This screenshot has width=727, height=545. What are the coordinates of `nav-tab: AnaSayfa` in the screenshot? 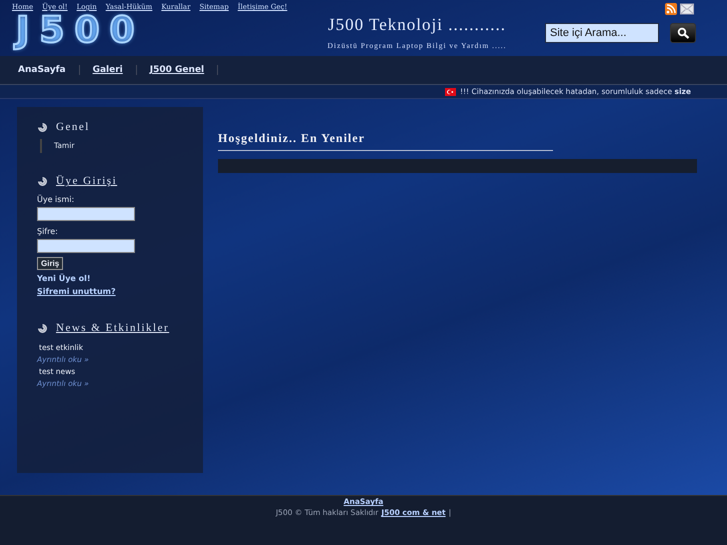 It's located at (42, 70).